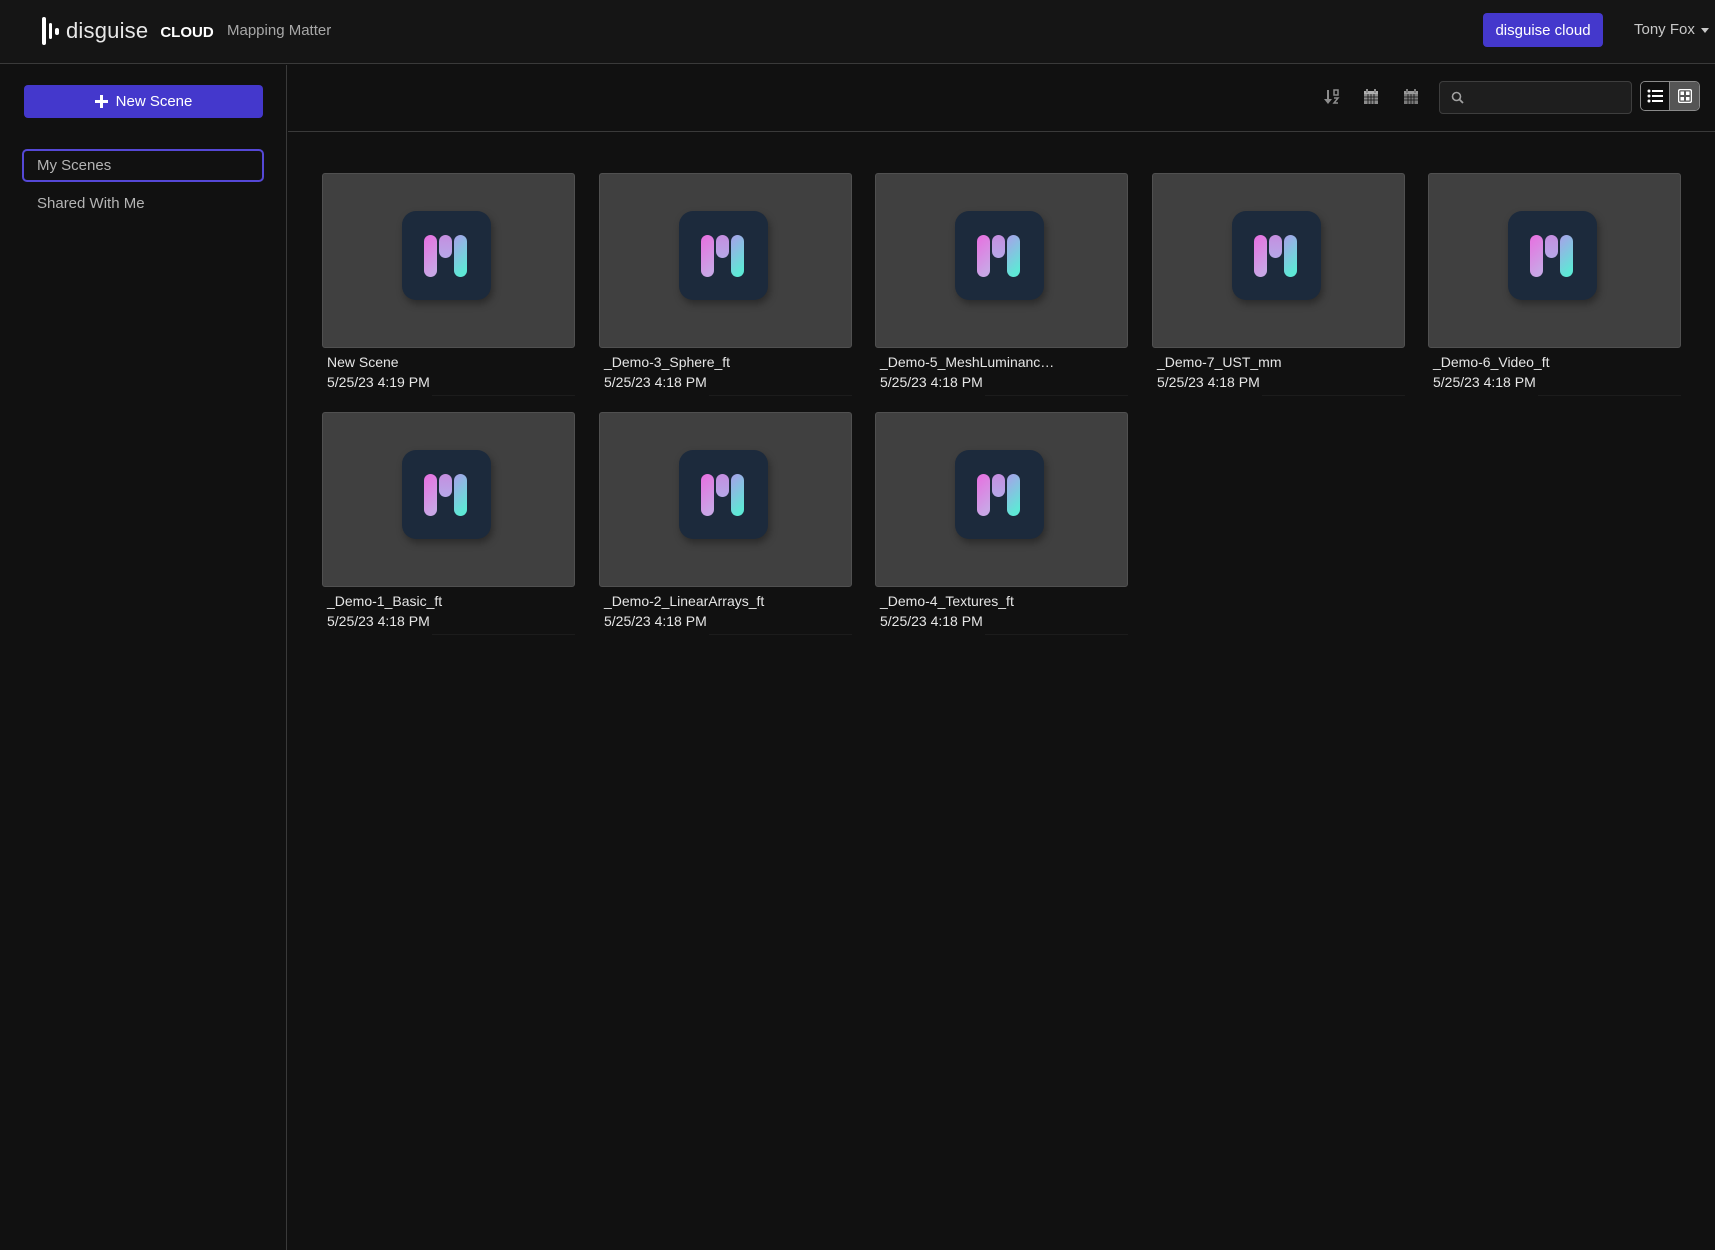  I want to click on scene-card: _Demo-2_LinearArrays_ft 5/25/23 4:18 PM, so click(725, 527).